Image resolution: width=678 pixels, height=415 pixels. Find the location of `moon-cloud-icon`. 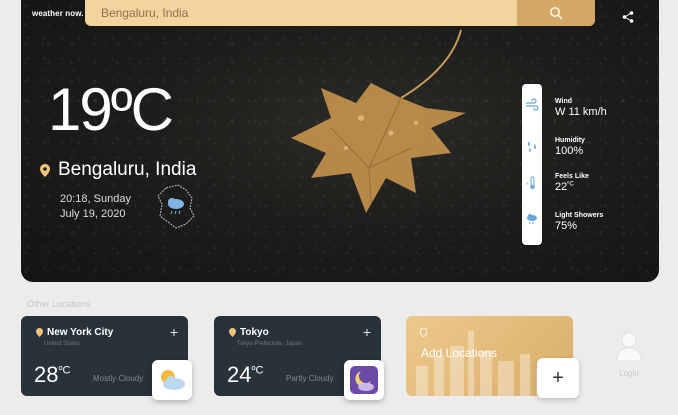

moon-cloud-icon is located at coordinates (364, 380).